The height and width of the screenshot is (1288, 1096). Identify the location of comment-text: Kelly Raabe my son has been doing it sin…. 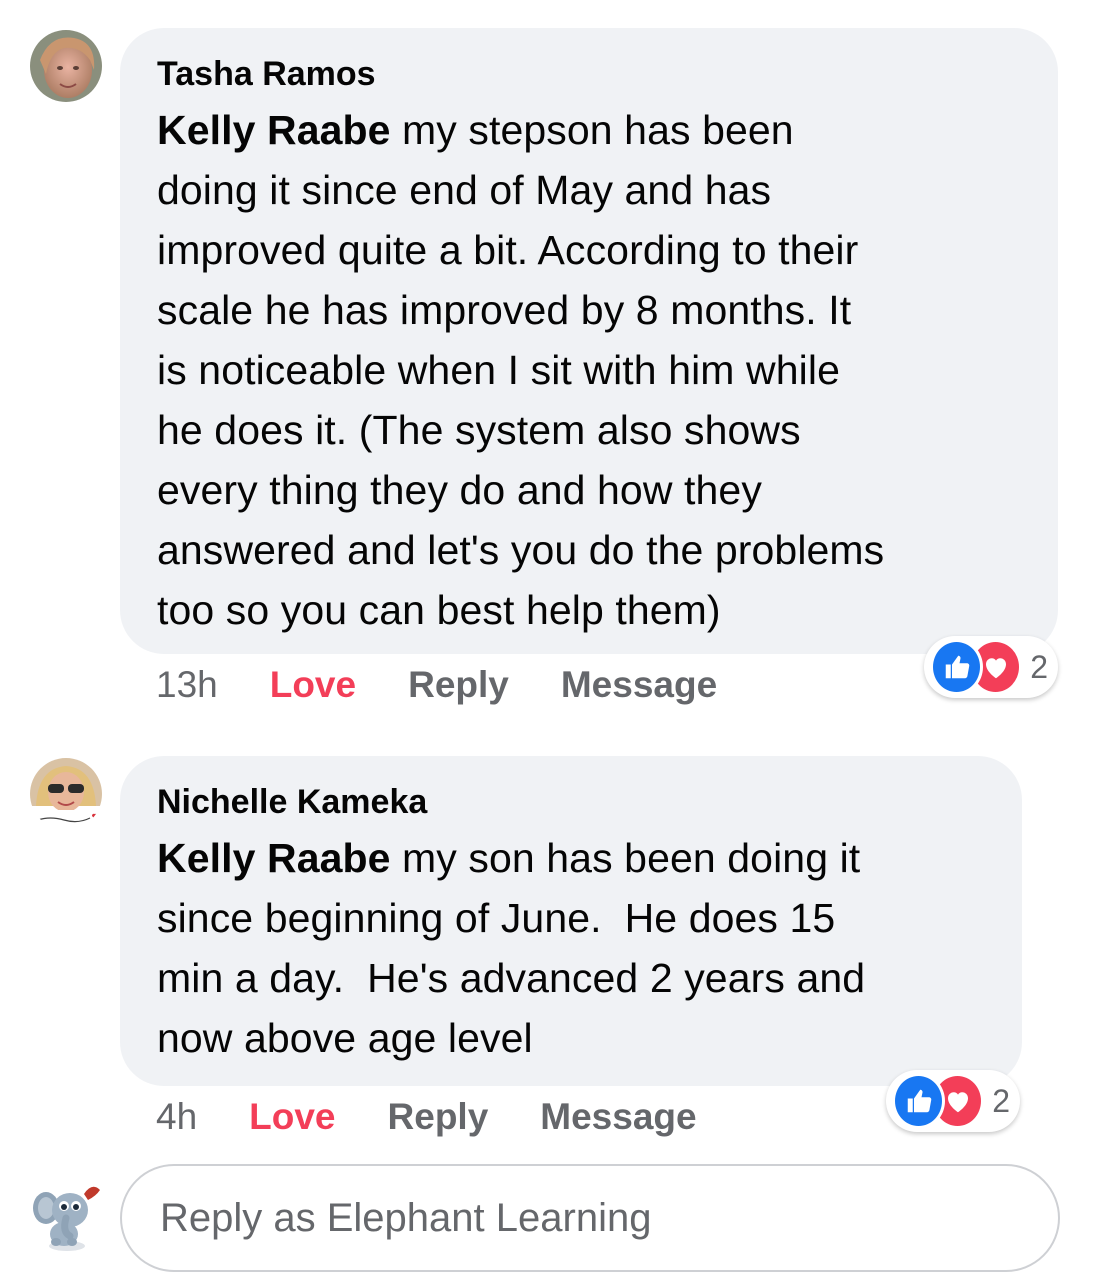
(571, 948).